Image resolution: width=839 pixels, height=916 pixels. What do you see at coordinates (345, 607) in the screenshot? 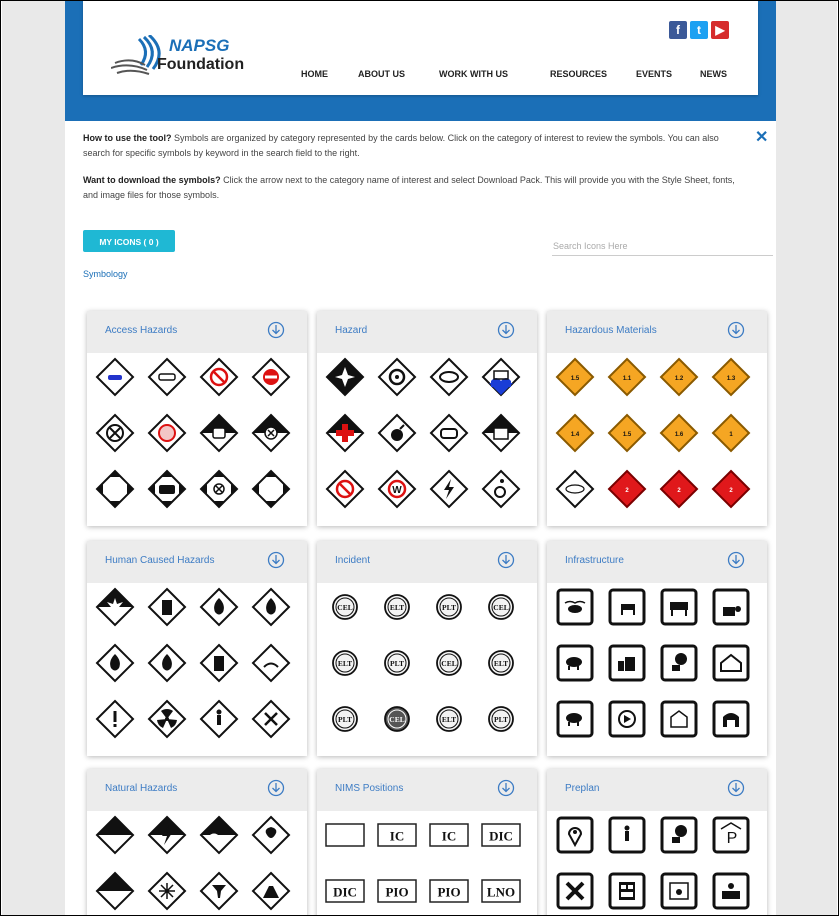
I see `incident-cel-icon: CEL` at bounding box center [345, 607].